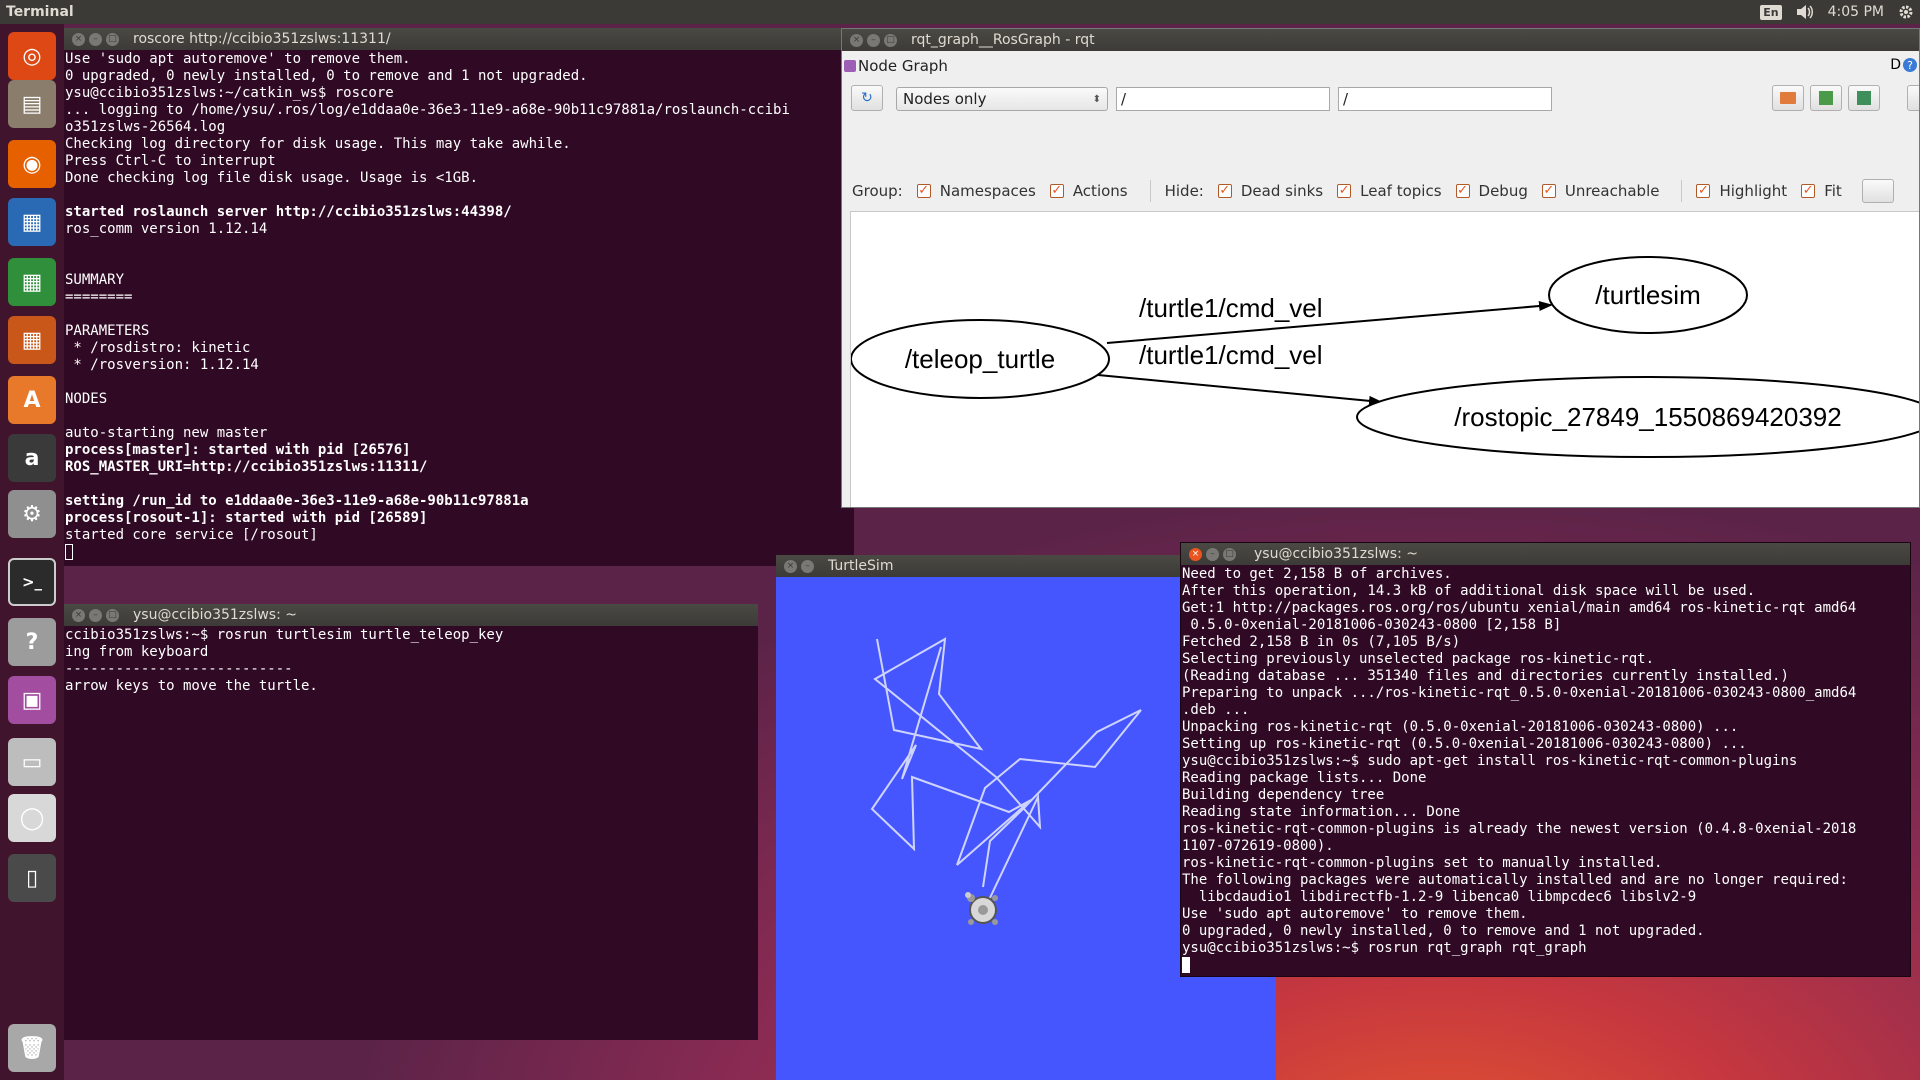 The image size is (1920, 1080). What do you see at coordinates (1805, 12) in the screenshot?
I see `volume-icon` at bounding box center [1805, 12].